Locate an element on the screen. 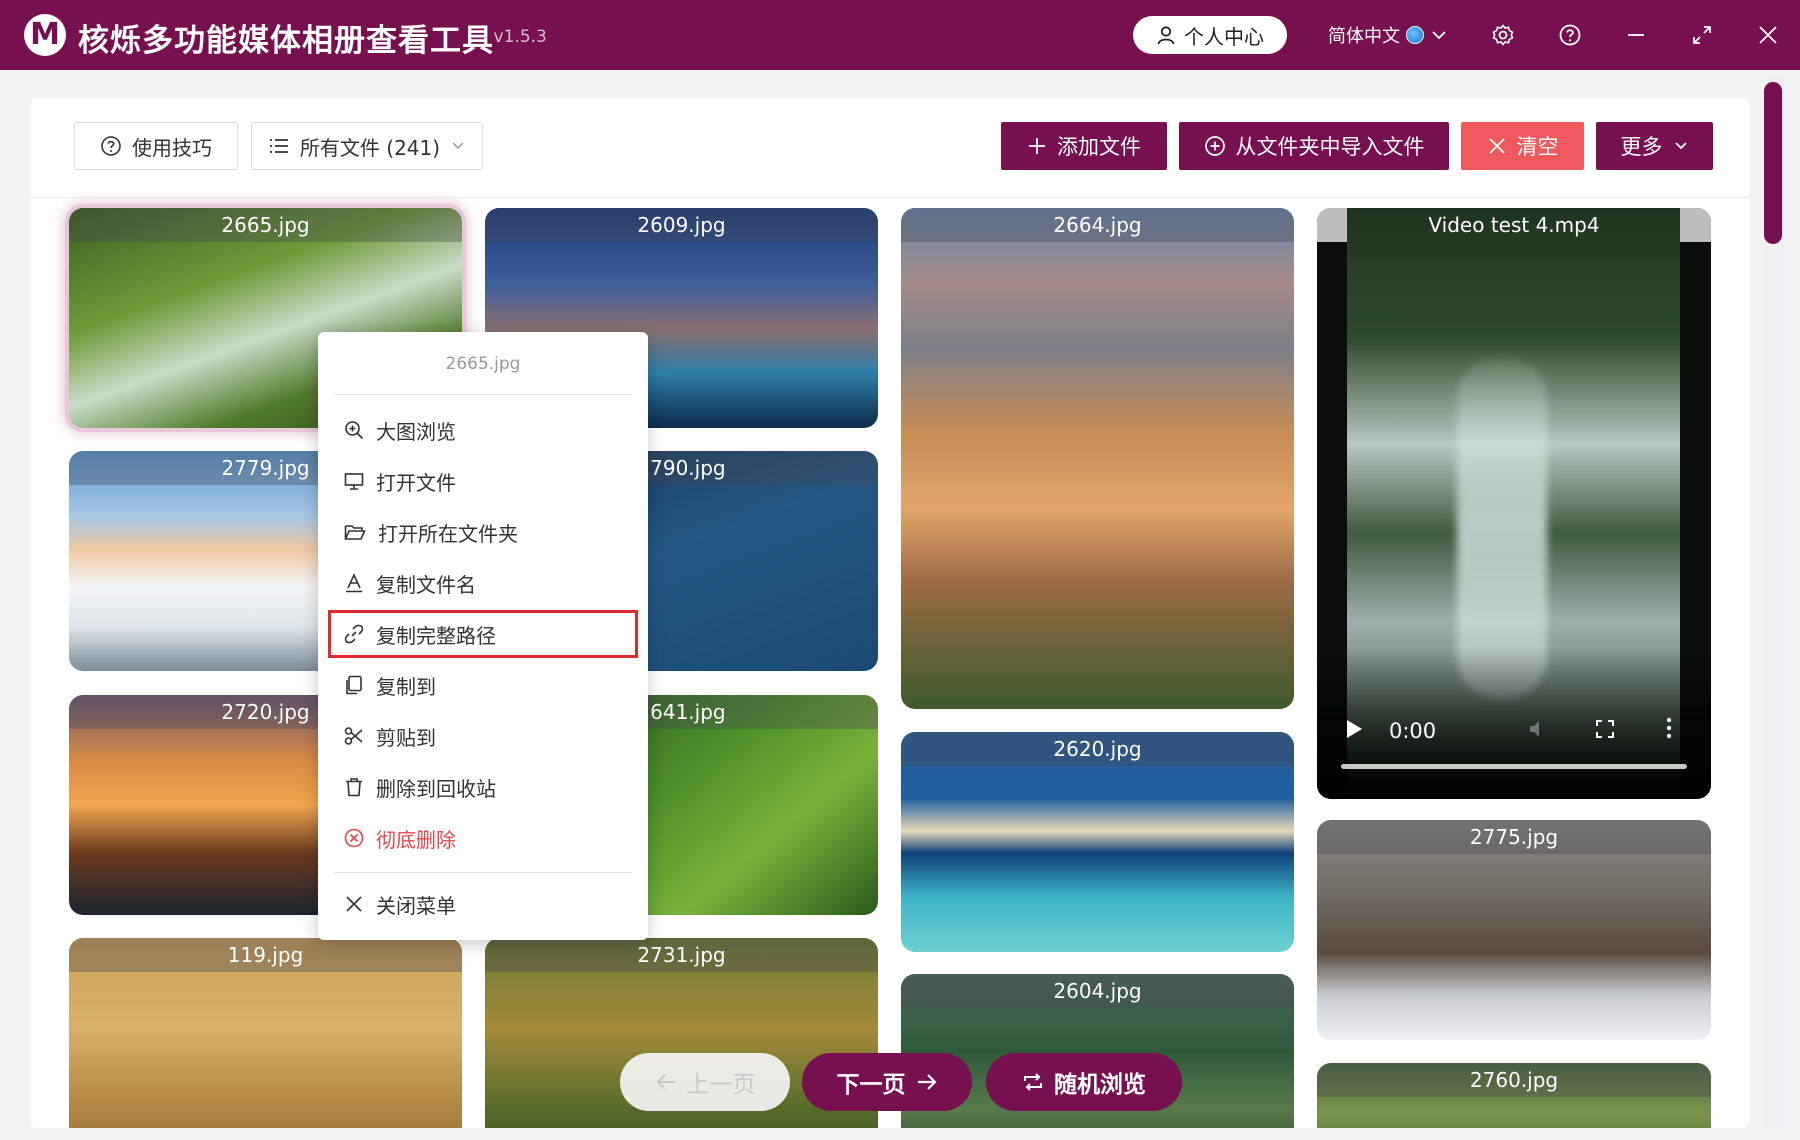 The width and height of the screenshot is (1800, 1140). arrow-right-icon is located at coordinates (927, 1082).